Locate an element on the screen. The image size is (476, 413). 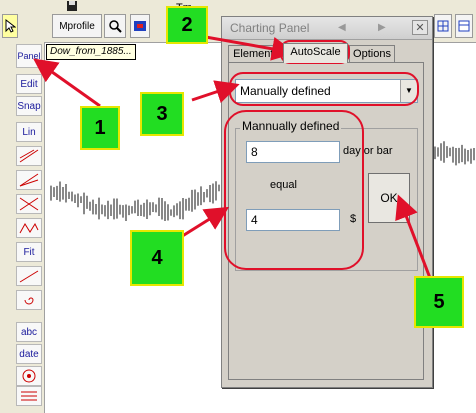
callout-3-label: 3 is located at coordinates (162, 113).